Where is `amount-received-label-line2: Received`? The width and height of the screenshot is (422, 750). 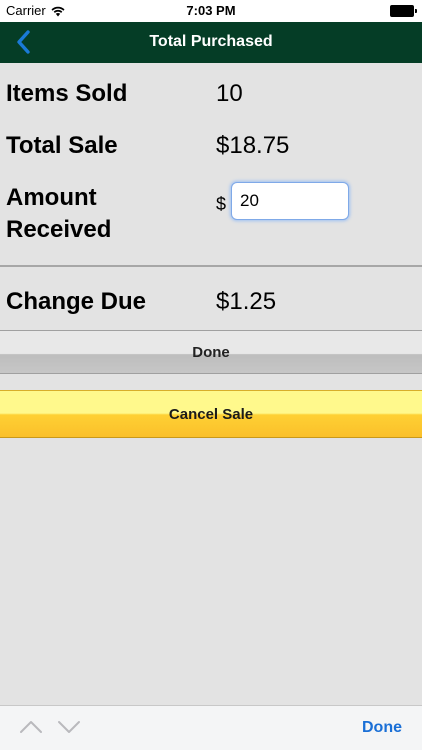
amount-received-label-line2: Received is located at coordinates (59, 229).